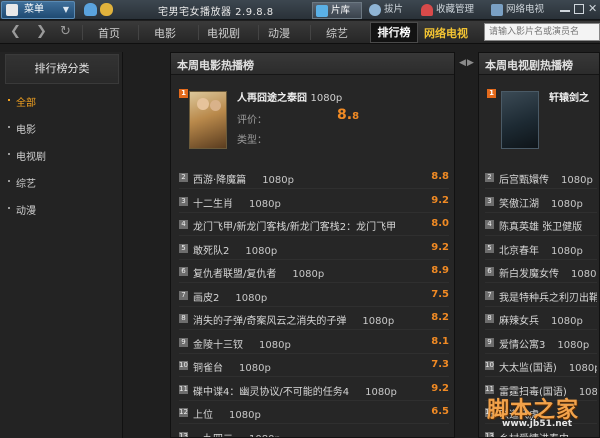  Describe the element at coordinates (440, 364) in the screenshot. I see `movie-score: 7.3` at that location.